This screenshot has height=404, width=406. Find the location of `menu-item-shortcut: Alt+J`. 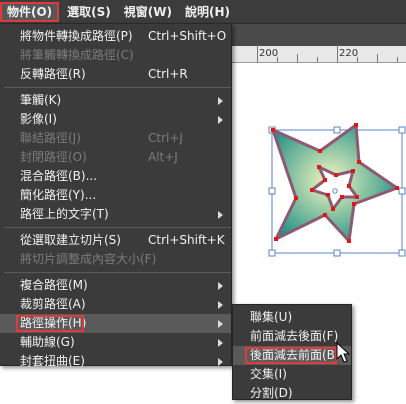

menu-item-shortcut: Alt+J is located at coordinates (163, 157).